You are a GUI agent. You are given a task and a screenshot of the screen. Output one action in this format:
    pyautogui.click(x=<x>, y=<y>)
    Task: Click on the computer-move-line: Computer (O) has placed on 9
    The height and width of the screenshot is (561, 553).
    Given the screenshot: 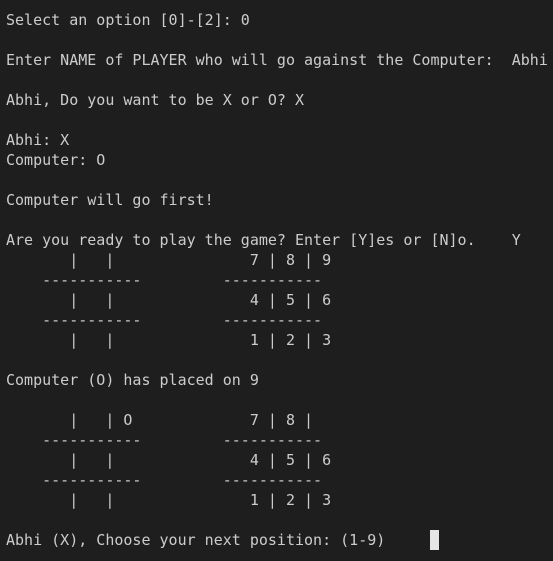 What is the action you would take?
    pyautogui.click(x=132, y=380)
    